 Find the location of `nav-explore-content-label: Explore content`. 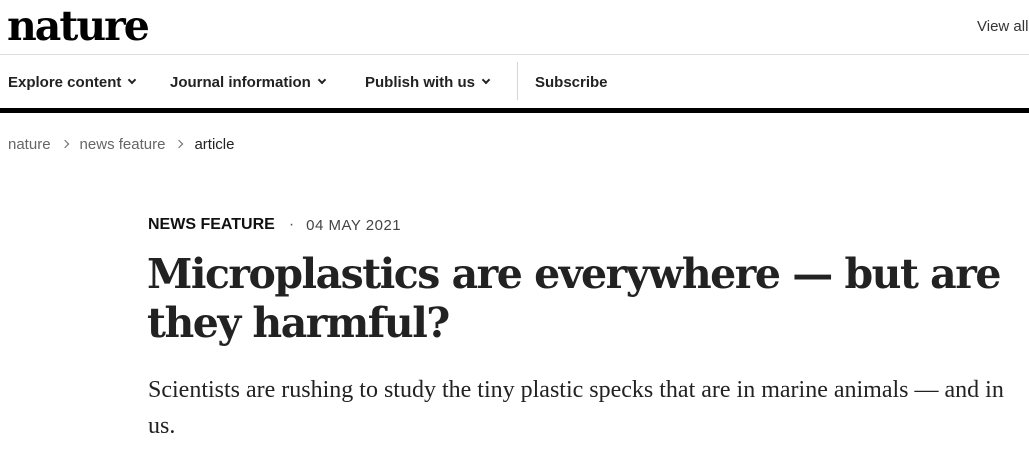

nav-explore-content-label: Explore content is located at coordinates (65, 82).